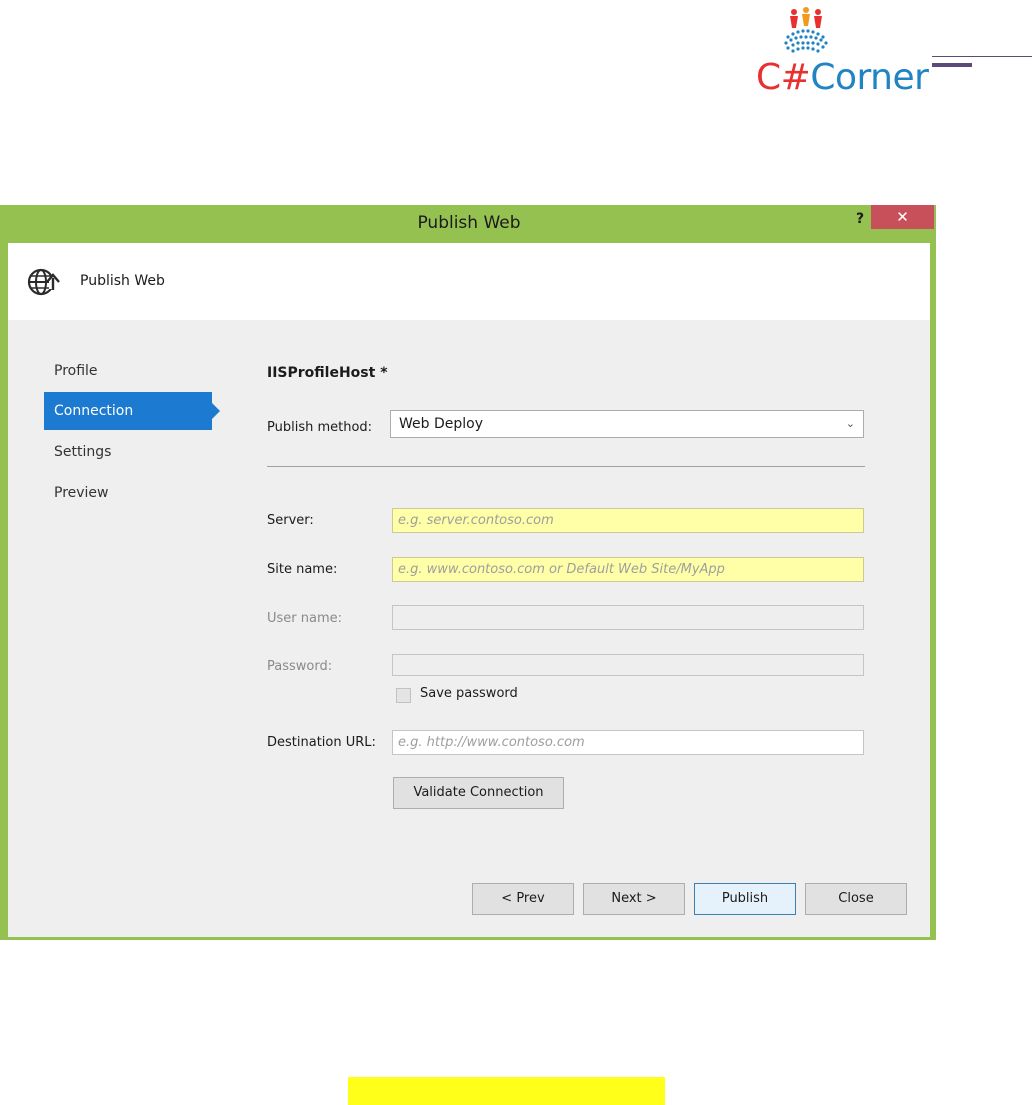 Image resolution: width=1032 pixels, height=1105 pixels. I want to click on close-button: Close, so click(856, 899).